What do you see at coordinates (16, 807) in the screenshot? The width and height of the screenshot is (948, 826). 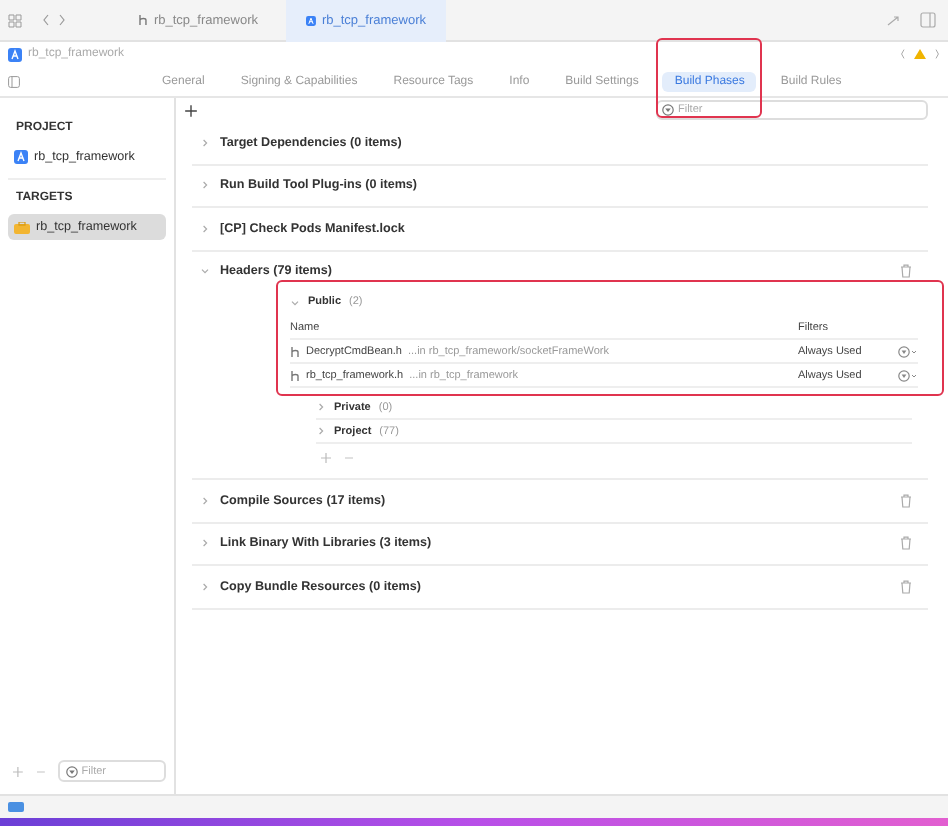 I see `console-icon` at bounding box center [16, 807].